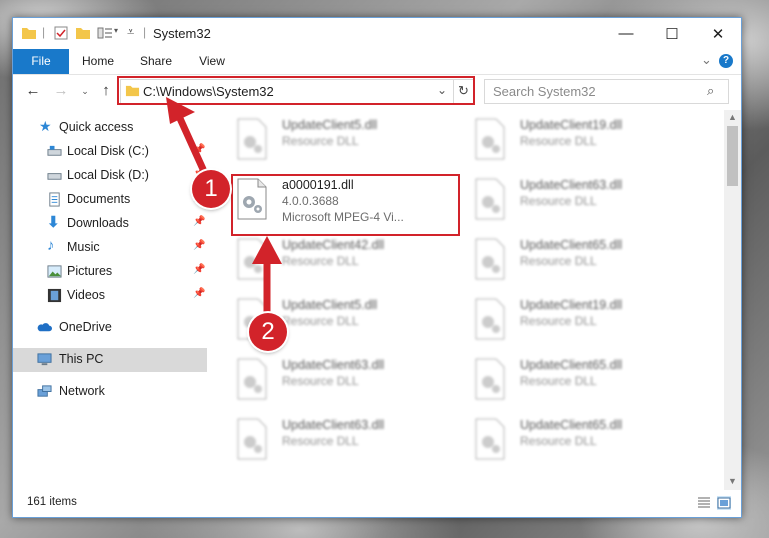  What do you see at coordinates (85, 91) in the screenshot?
I see `recent-locations-icon: ⌄` at bounding box center [85, 91].